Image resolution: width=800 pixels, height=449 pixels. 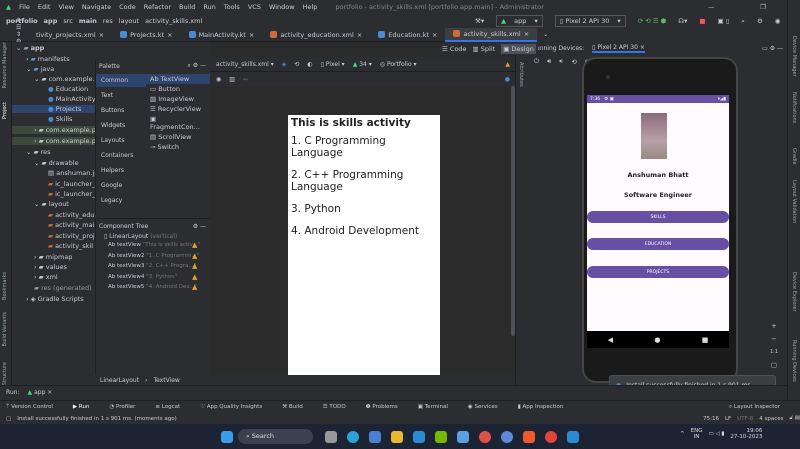 What do you see at coordinates (682, 434) in the screenshot?
I see `tray-chevron-icon: ^` at bounding box center [682, 434].